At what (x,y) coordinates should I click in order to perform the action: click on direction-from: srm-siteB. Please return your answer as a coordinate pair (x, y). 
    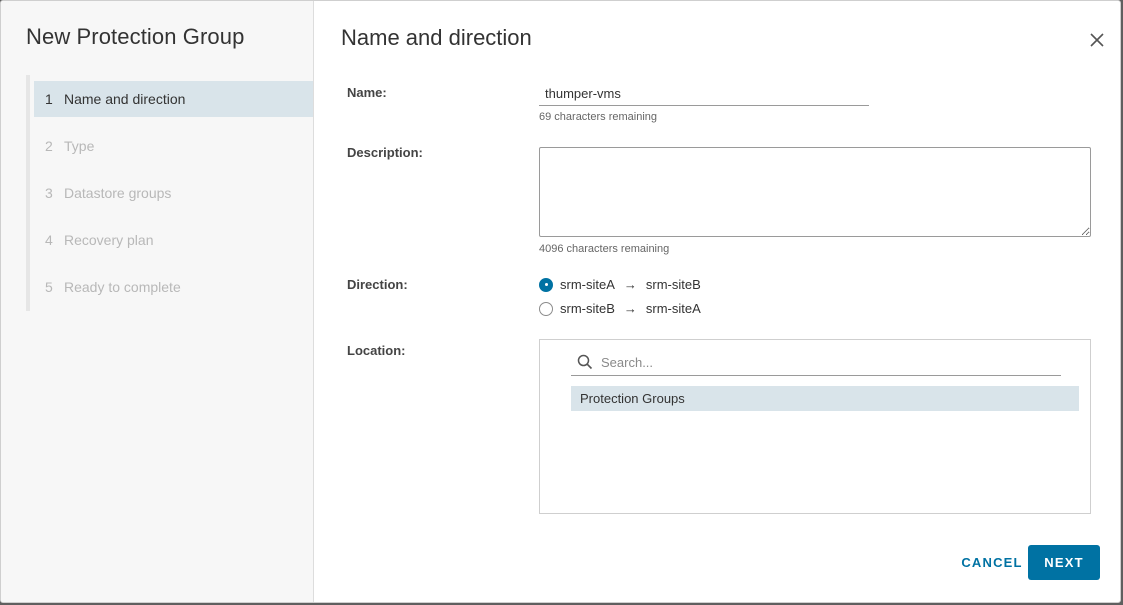
    Looking at the image, I should click on (587, 308).